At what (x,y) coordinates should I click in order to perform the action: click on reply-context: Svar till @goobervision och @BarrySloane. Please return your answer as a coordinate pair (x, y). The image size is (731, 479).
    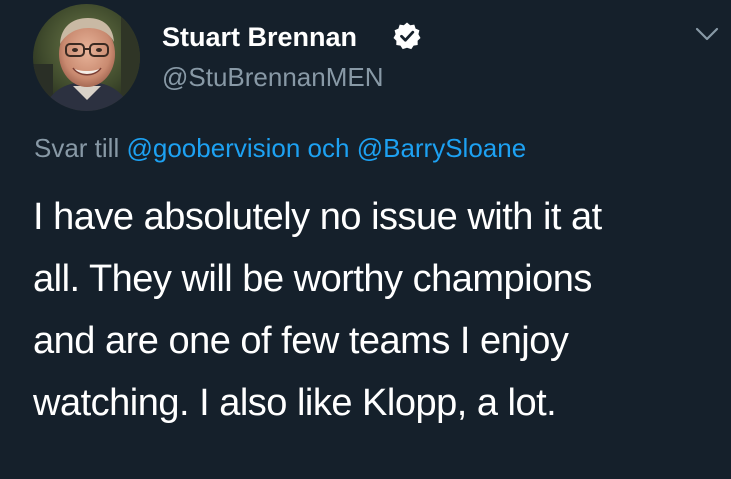
    Looking at the image, I should click on (280, 148).